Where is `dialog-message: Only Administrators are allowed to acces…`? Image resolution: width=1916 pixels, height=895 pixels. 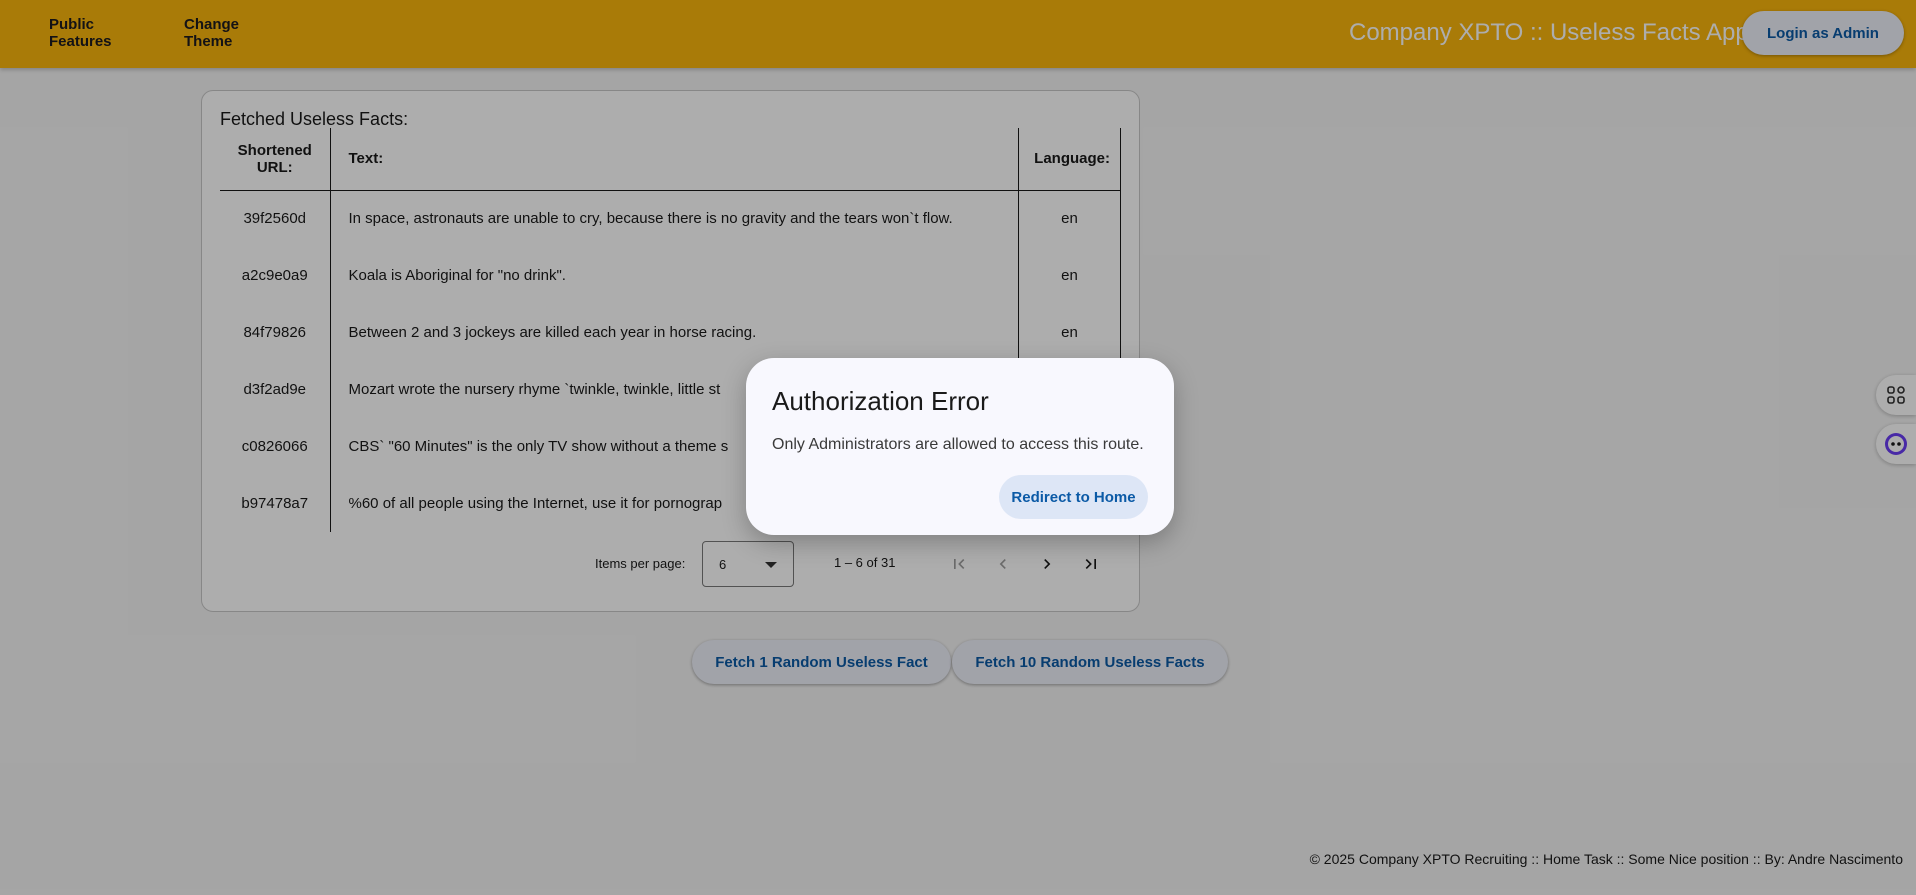
dialog-message: Only Administrators are allowed to acces… is located at coordinates (958, 444).